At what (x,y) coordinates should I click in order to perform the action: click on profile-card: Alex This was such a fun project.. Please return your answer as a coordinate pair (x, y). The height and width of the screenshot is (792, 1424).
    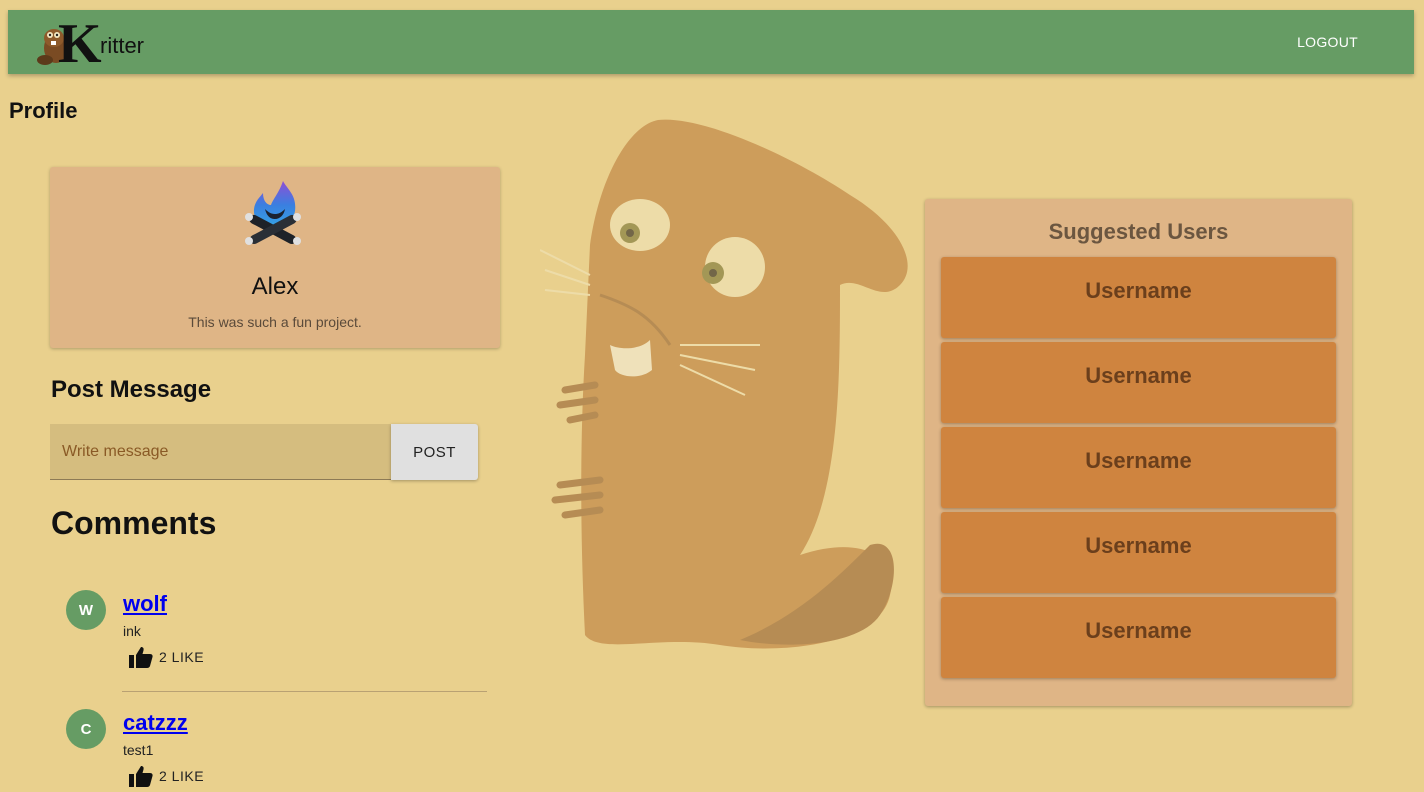
    Looking at the image, I should click on (275, 257).